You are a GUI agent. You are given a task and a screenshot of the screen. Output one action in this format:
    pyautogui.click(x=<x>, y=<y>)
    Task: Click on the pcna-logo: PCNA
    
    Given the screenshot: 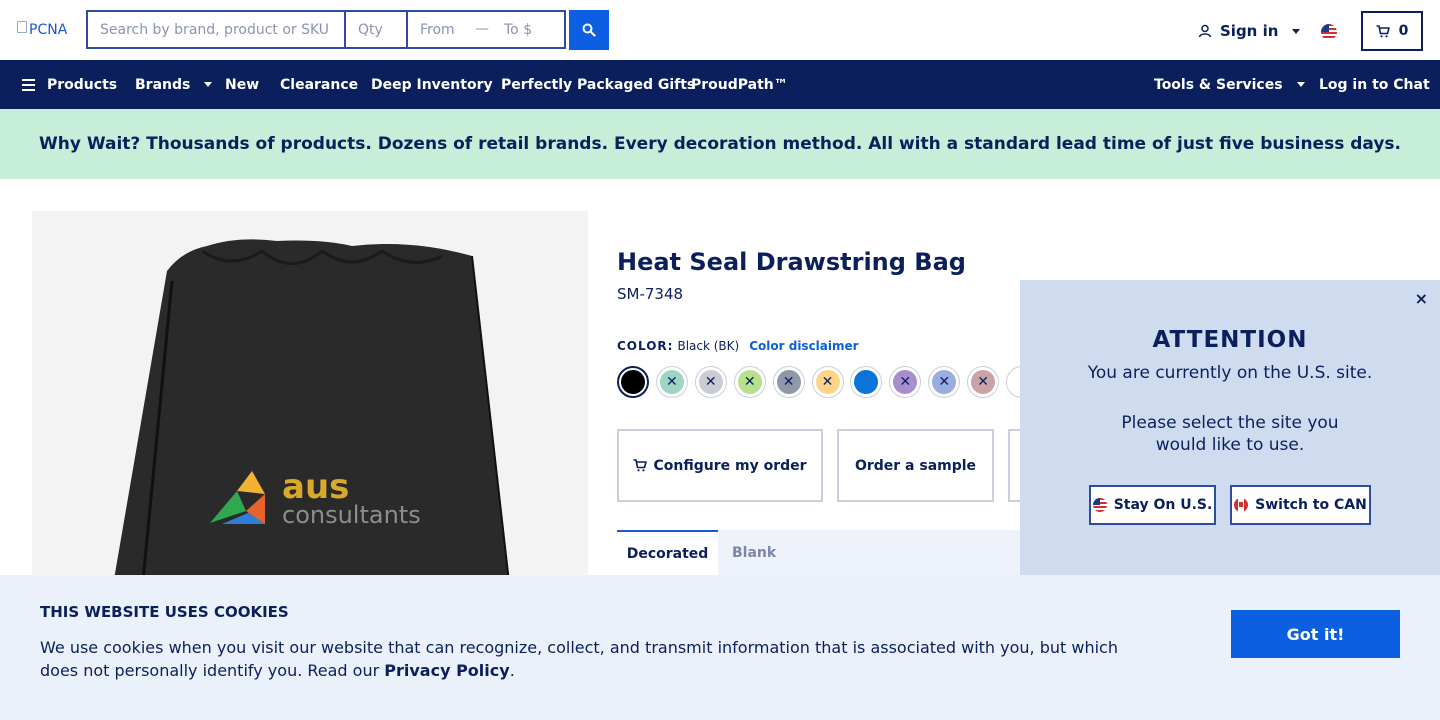 What is the action you would take?
    pyautogui.click(x=42, y=29)
    